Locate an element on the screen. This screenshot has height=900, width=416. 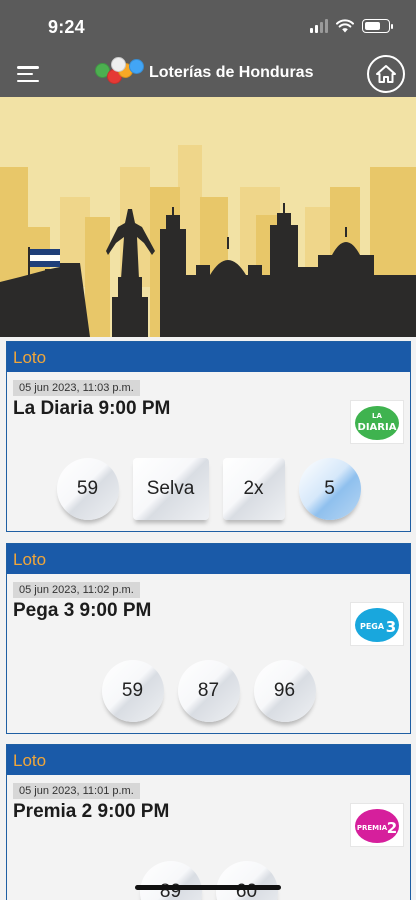
logo-text-main: PREMIA is located at coordinates (372, 828).